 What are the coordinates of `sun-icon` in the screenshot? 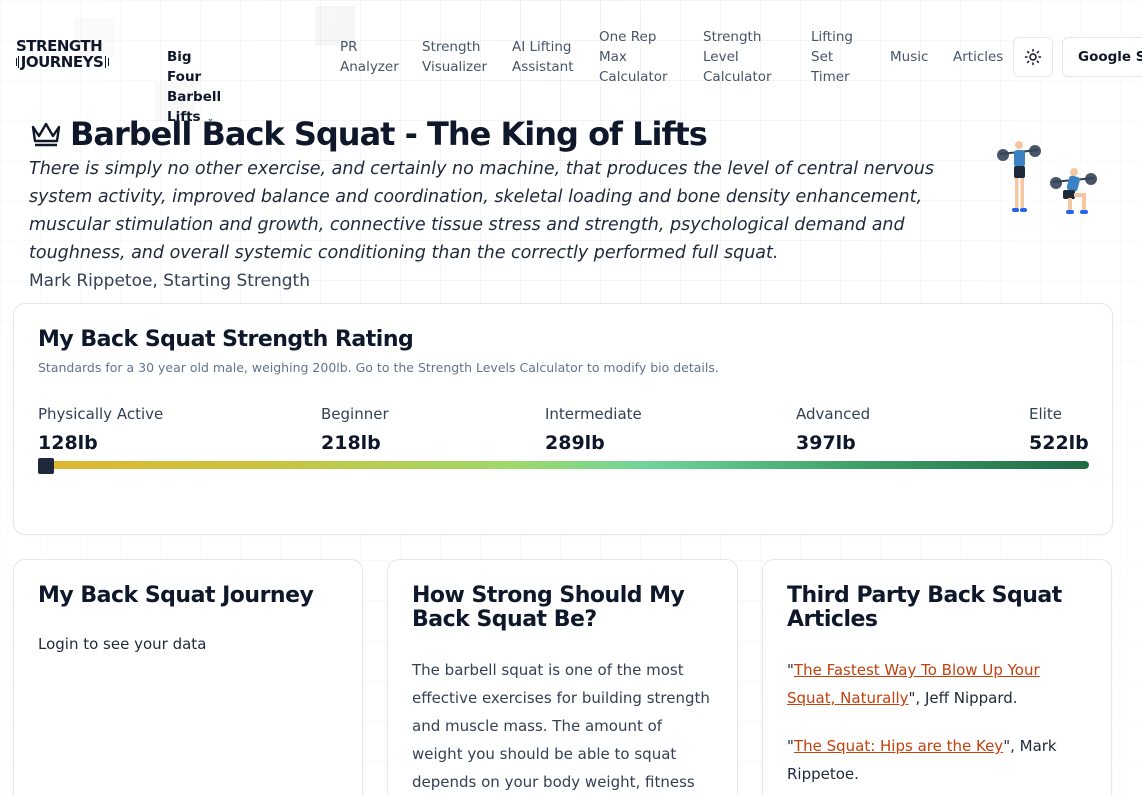 It's located at (1033, 57).